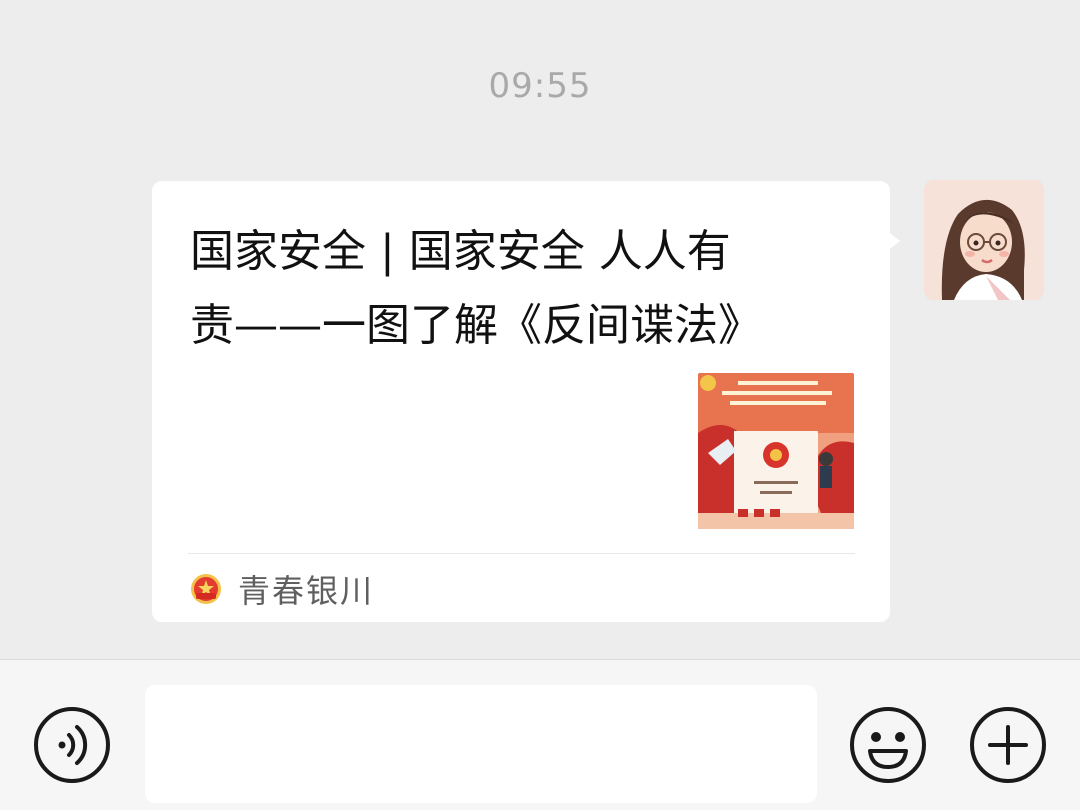 This screenshot has width=1080, height=810. I want to click on message-text-input, so click(481, 744).